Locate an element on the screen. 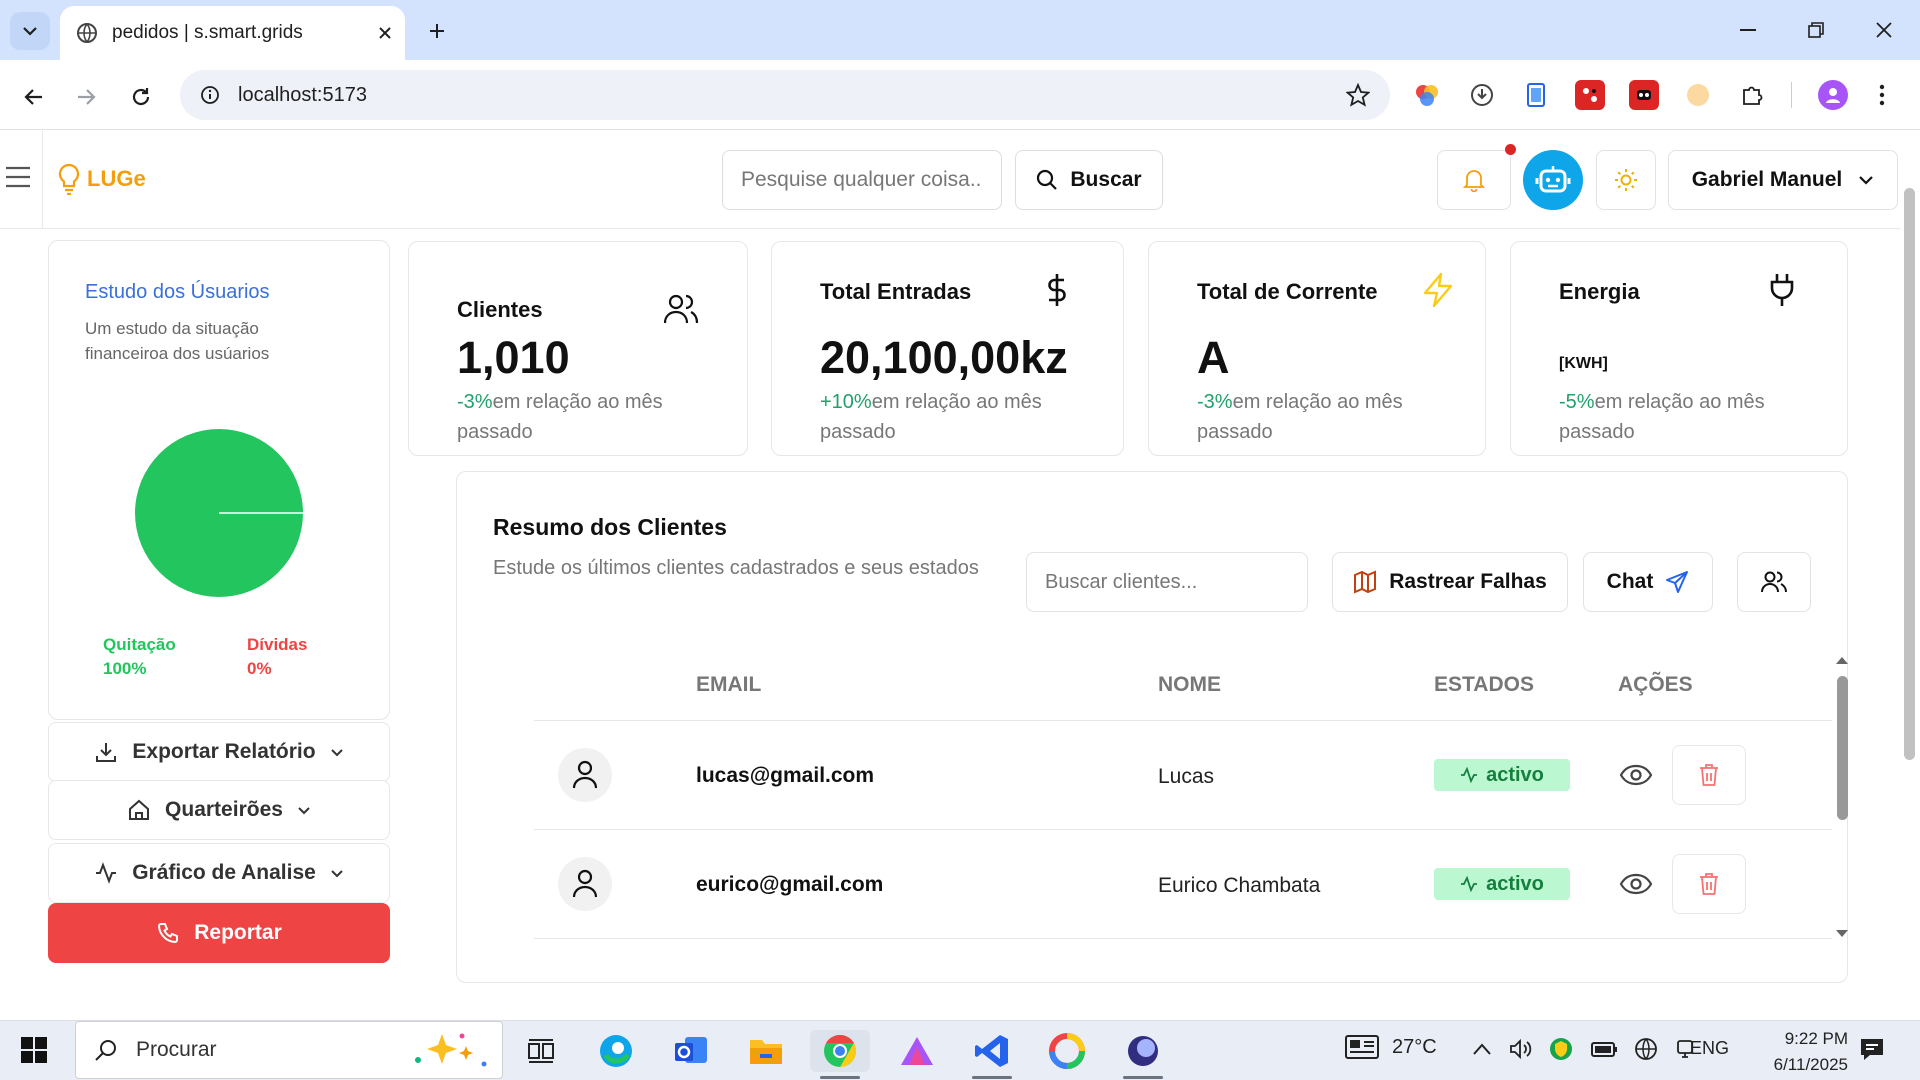 Image resolution: width=1920 pixels, height=1080 pixels. close-icon is located at coordinates (1884, 30).